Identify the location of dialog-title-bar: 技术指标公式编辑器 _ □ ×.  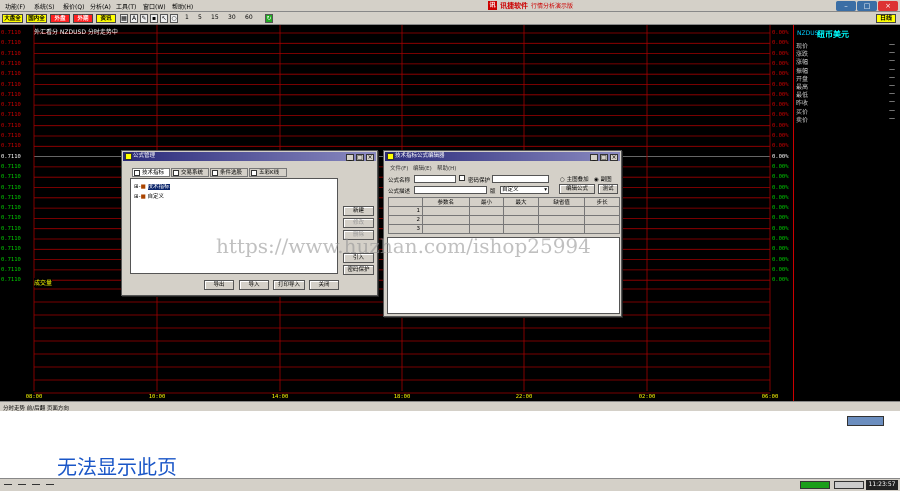
(502, 156).